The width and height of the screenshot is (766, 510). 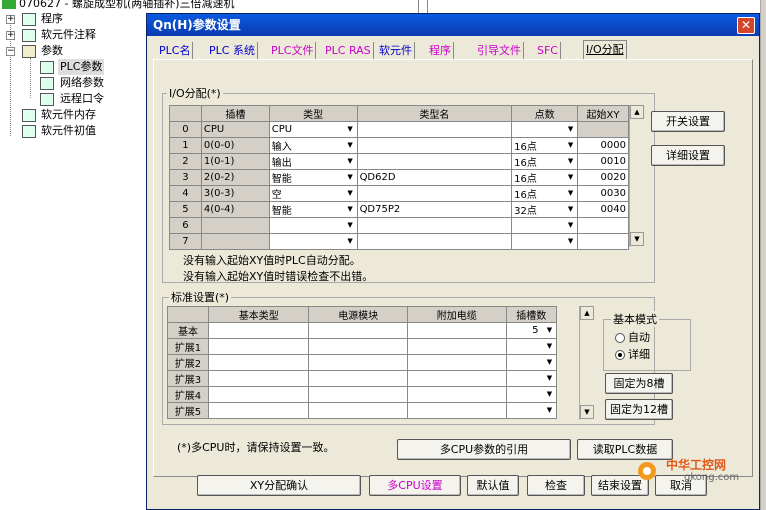 I want to click on tree-item-program: 程序, so click(x=52, y=19).